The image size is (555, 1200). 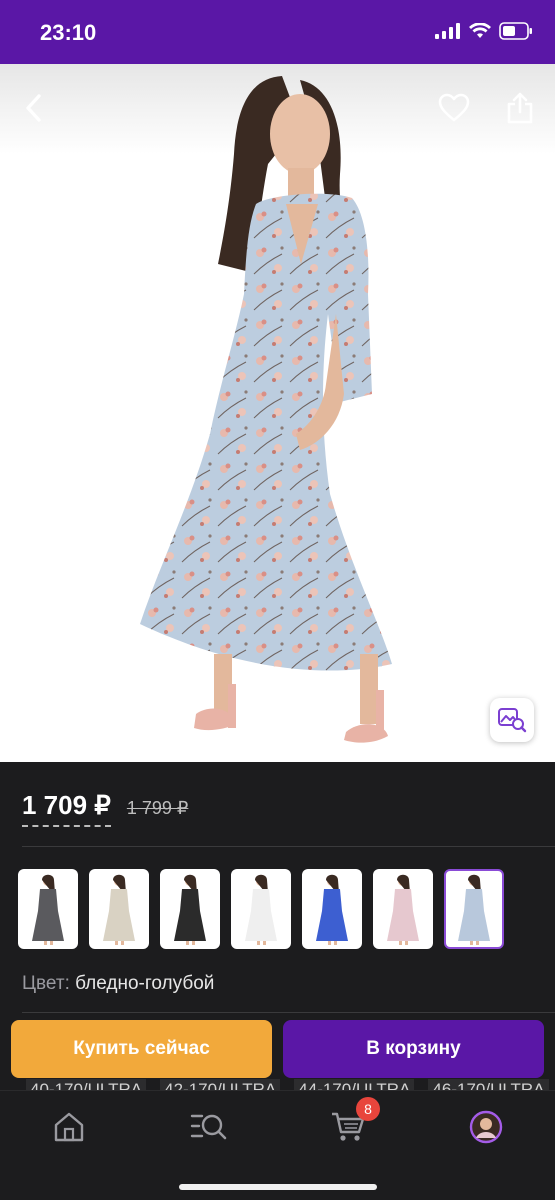 What do you see at coordinates (46, 983) in the screenshot?
I see `color-label: Цвет:` at bounding box center [46, 983].